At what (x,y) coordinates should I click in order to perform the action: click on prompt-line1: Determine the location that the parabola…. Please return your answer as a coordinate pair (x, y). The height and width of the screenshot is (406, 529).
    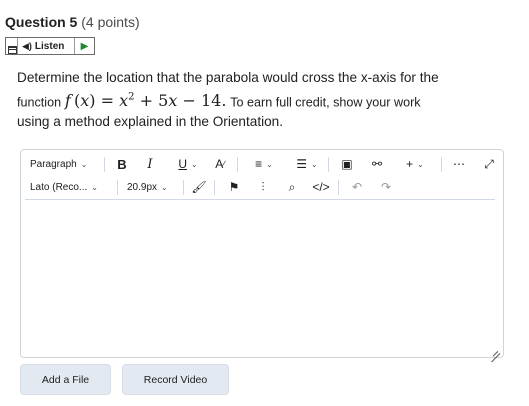
    Looking at the image, I should click on (228, 77).